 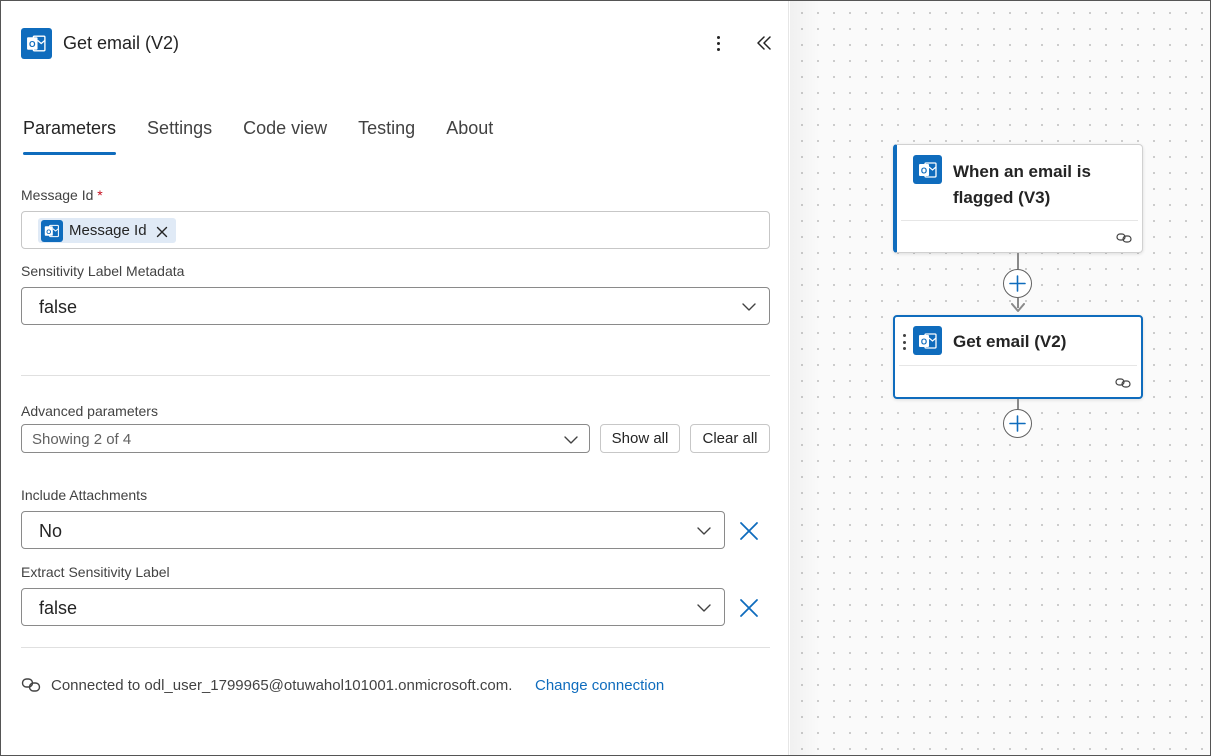 What do you see at coordinates (103, 271) in the screenshot?
I see `sensitivity-label-metadata-label: Sensitivity Label Metadata` at bounding box center [103, 271].